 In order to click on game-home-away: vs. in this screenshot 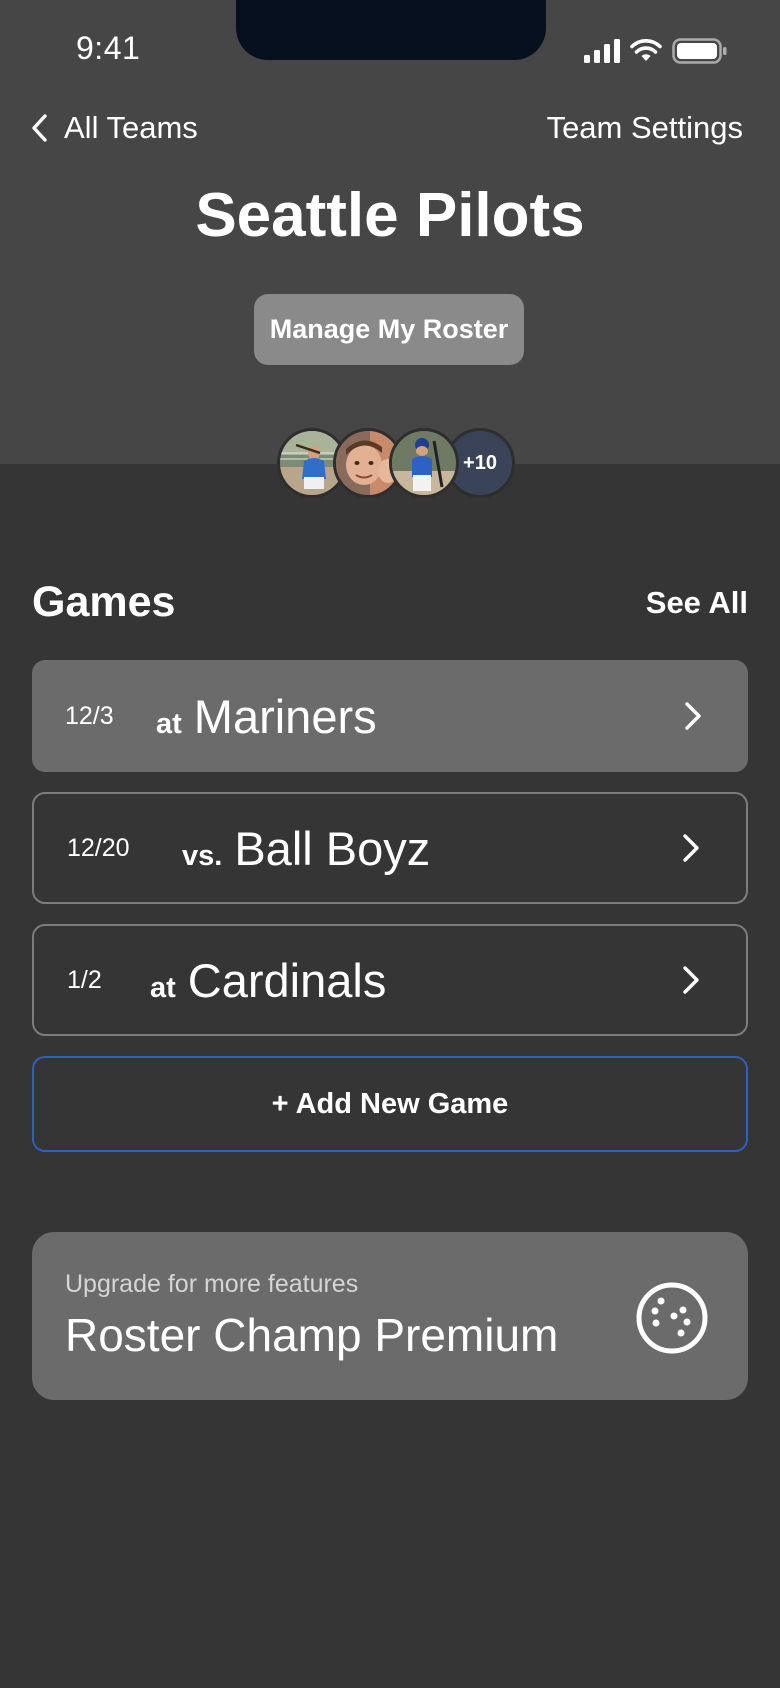, I will do `click(202, 855)`.